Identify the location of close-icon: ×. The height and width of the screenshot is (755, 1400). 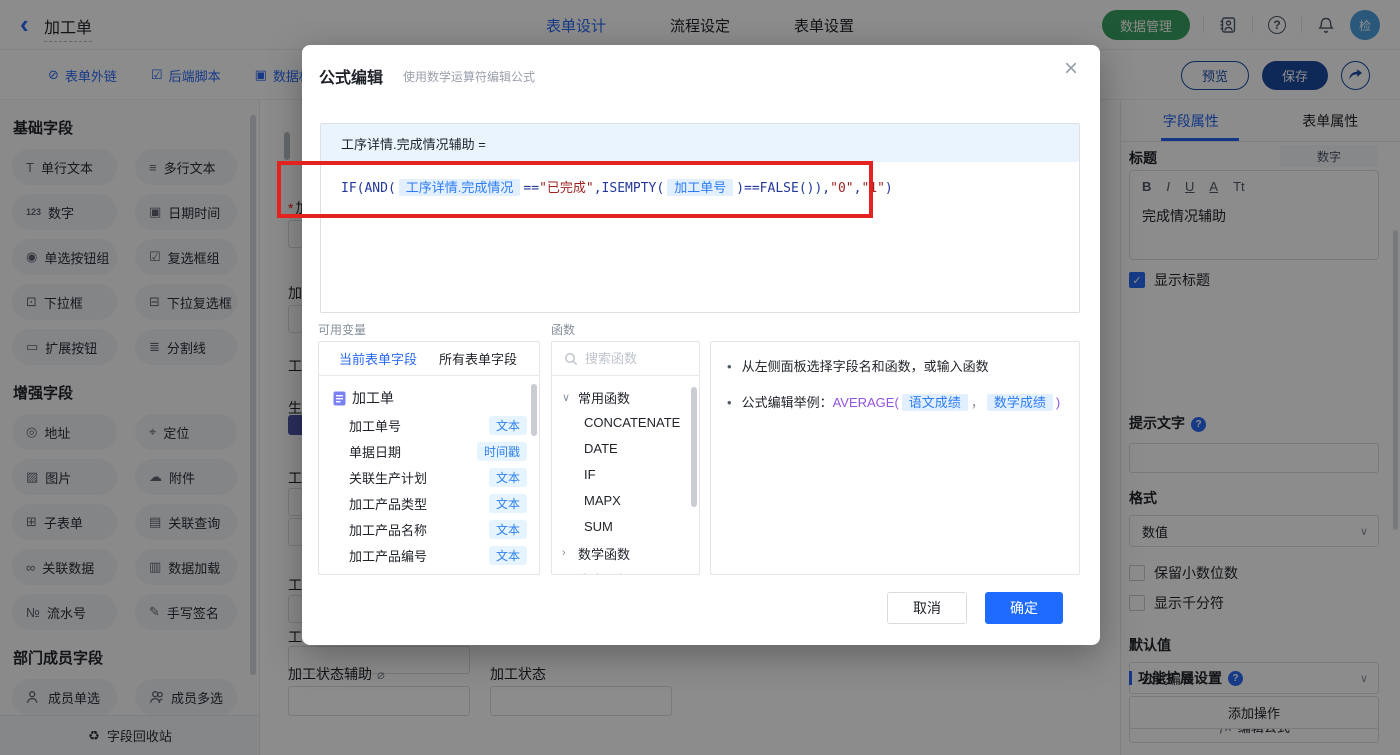
(1071, 69).